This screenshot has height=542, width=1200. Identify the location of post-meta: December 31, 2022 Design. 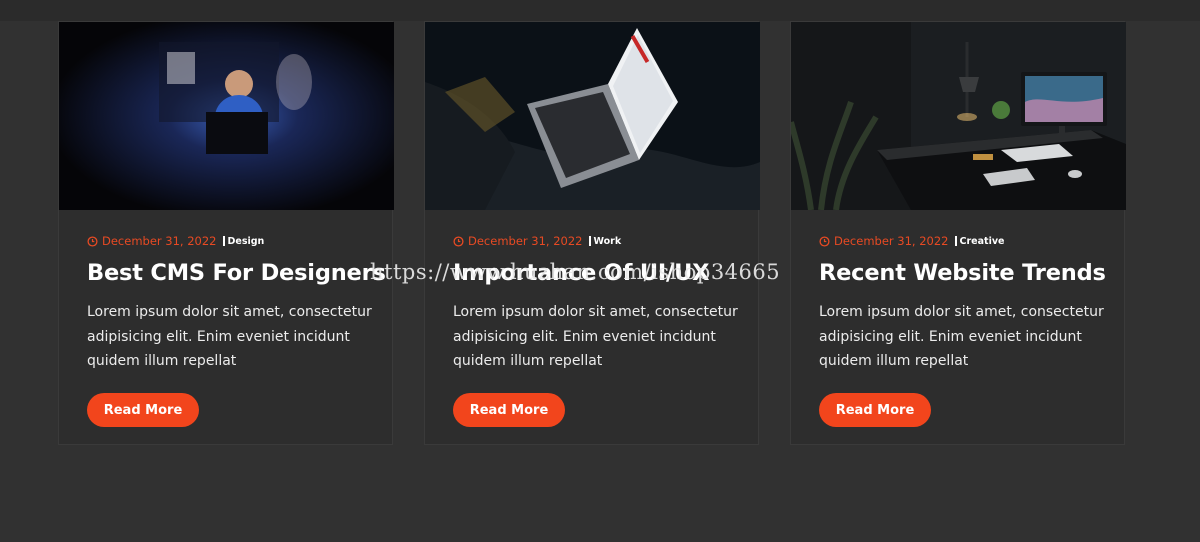
(175, 241).